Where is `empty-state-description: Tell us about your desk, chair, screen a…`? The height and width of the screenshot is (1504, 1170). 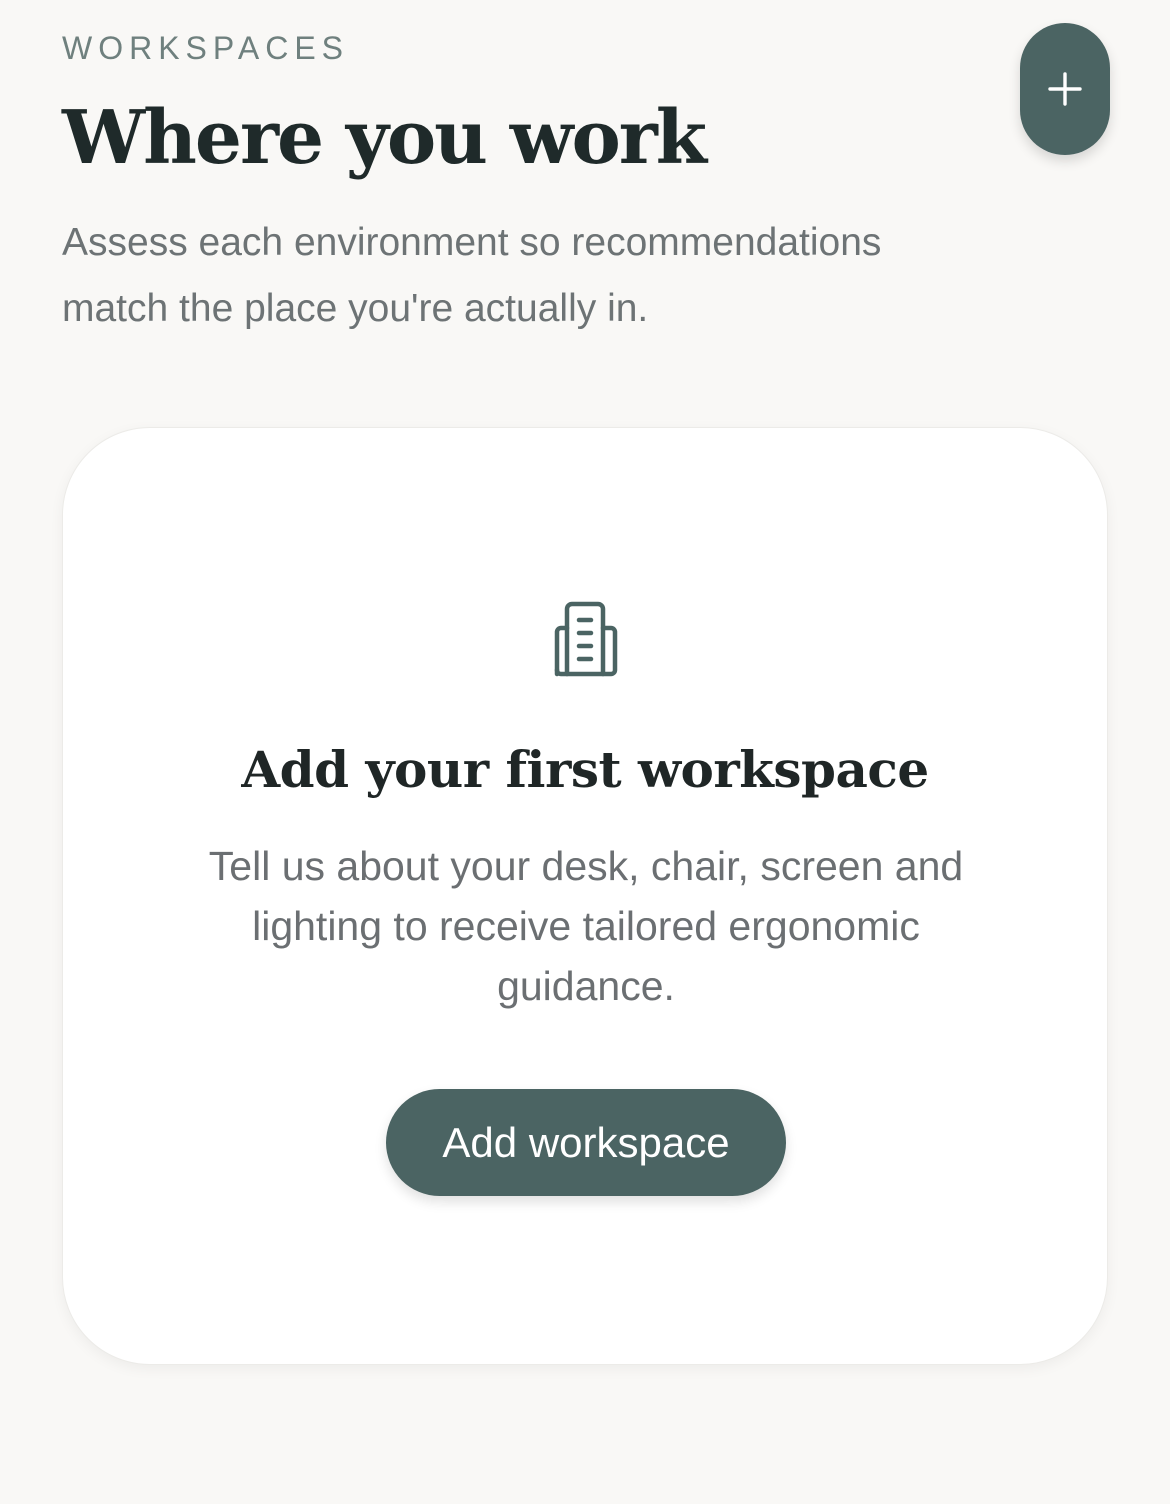
empty-state-description: Tell us about your desk, chair, screen a… is located at coordinates (586, 926).